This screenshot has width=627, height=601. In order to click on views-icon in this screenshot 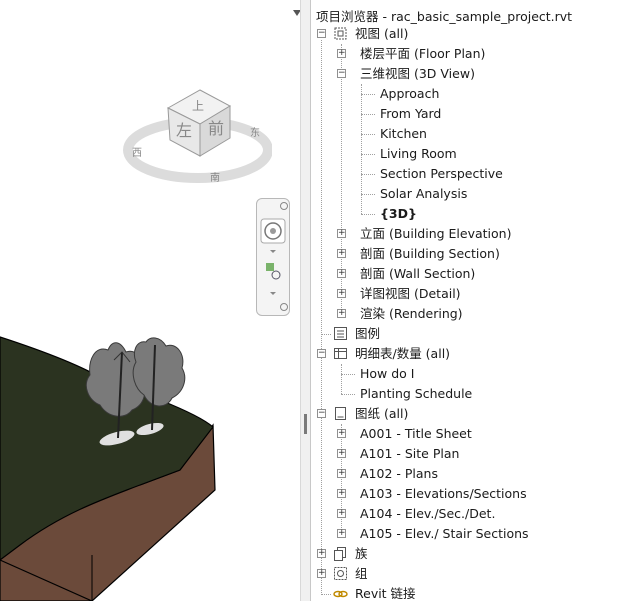, I will do `click(340, 33)`.